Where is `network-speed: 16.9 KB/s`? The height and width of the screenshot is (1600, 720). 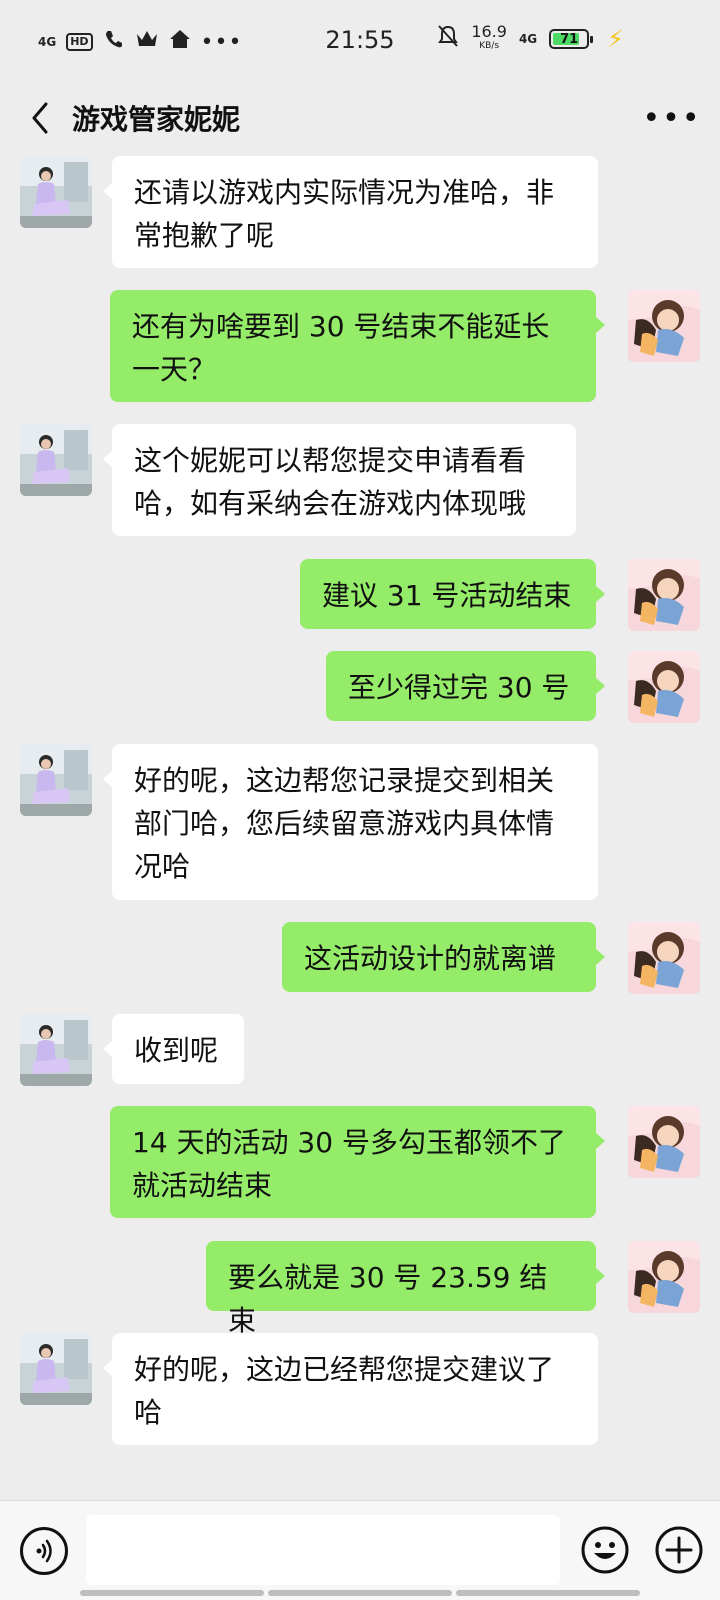
network-speed: 16.9 KB/s is located at coordinates (489, 37).